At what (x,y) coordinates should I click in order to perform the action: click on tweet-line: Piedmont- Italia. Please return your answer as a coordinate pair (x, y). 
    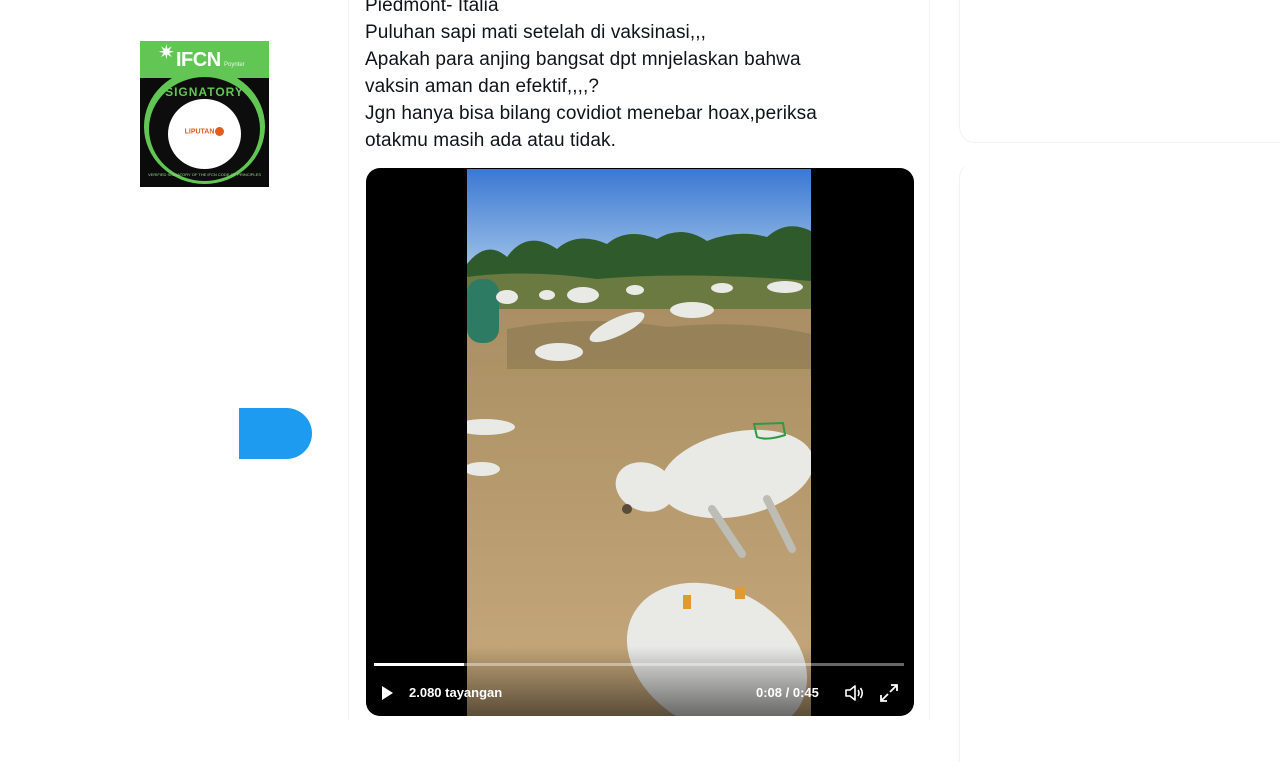
    Looking at the image, I should click on (432, 8).